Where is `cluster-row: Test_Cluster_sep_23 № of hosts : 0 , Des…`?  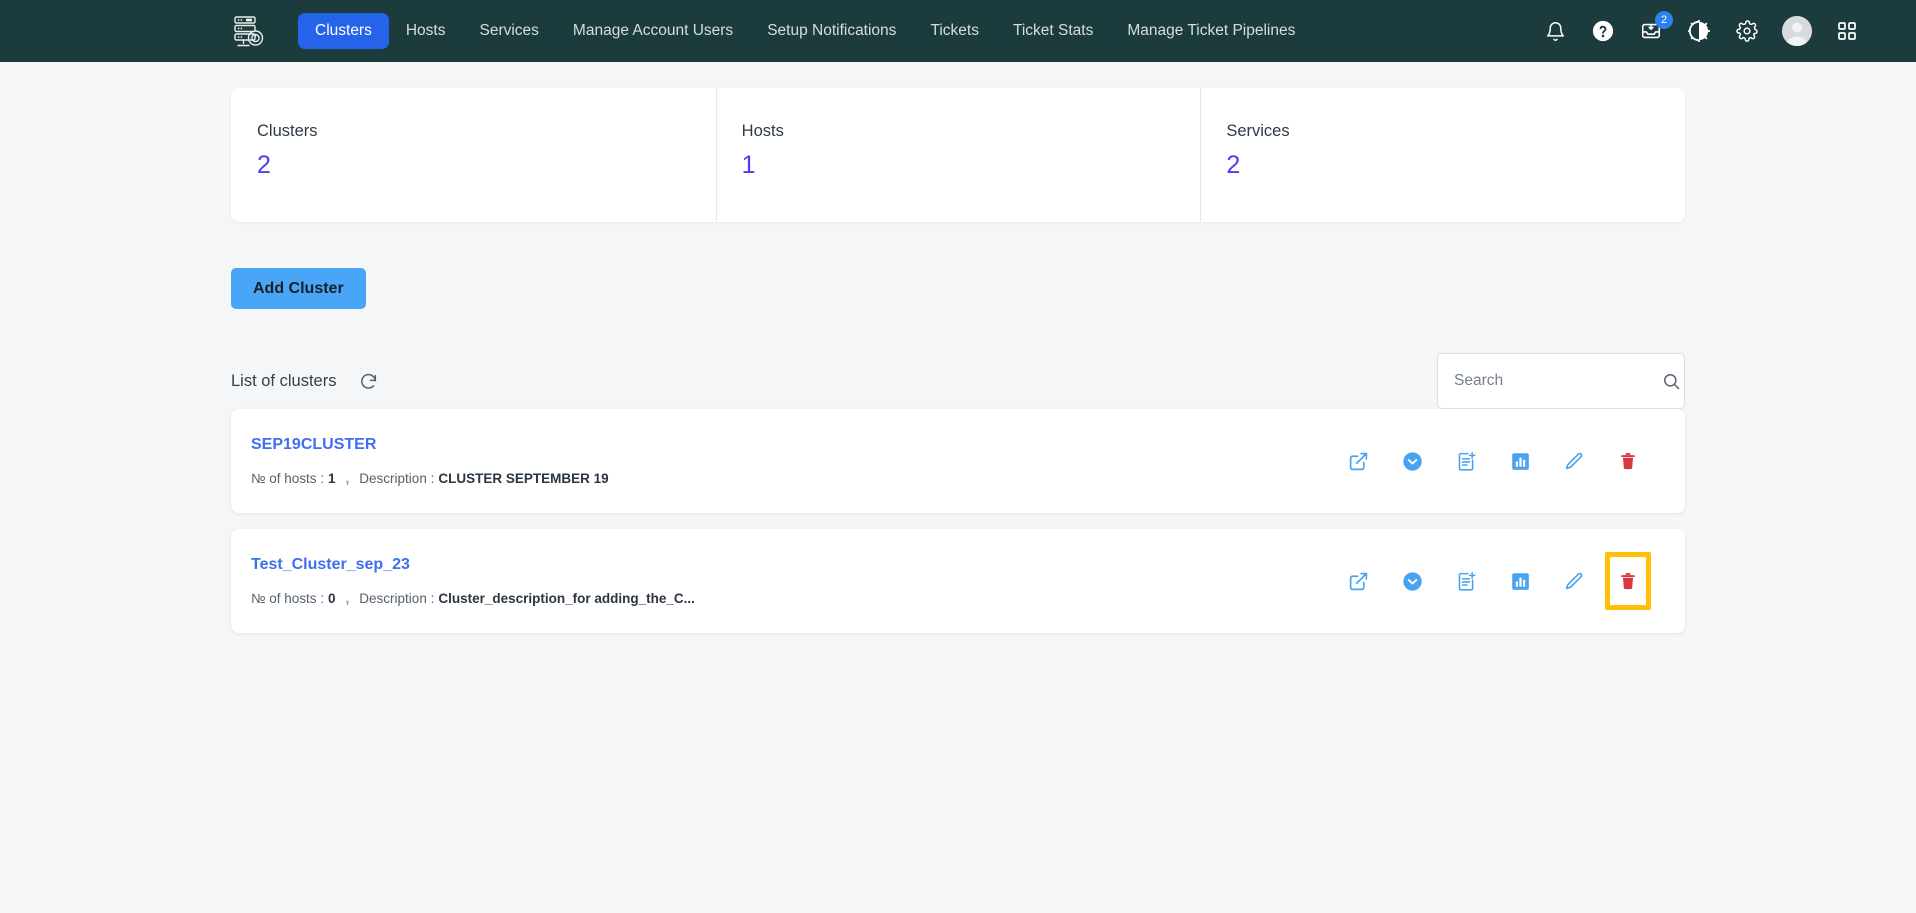 cluster-row: Test_Cluster_sep_23 № of hosts : 0 , Des… is located at coordinates (958, 581).